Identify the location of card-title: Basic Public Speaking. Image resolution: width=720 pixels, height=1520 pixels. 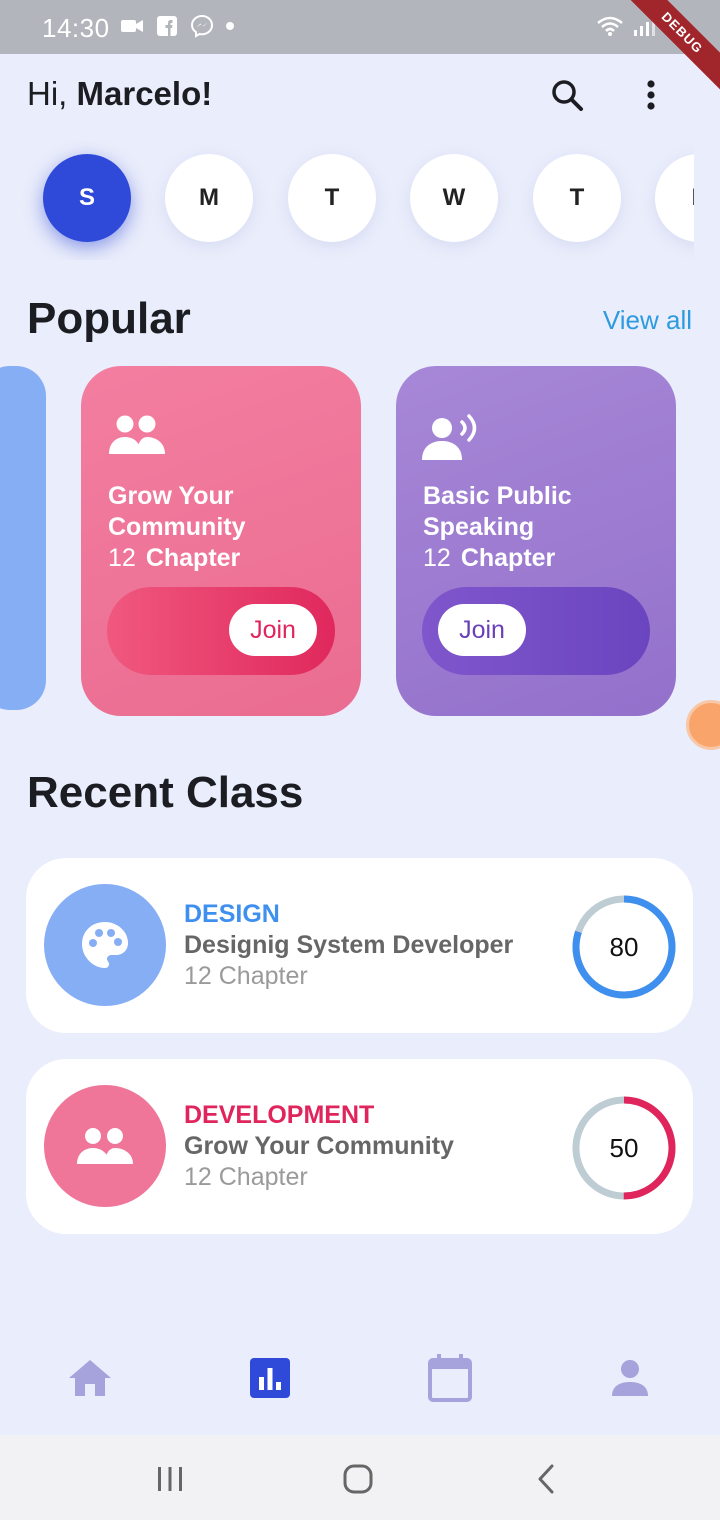
(497, 511).